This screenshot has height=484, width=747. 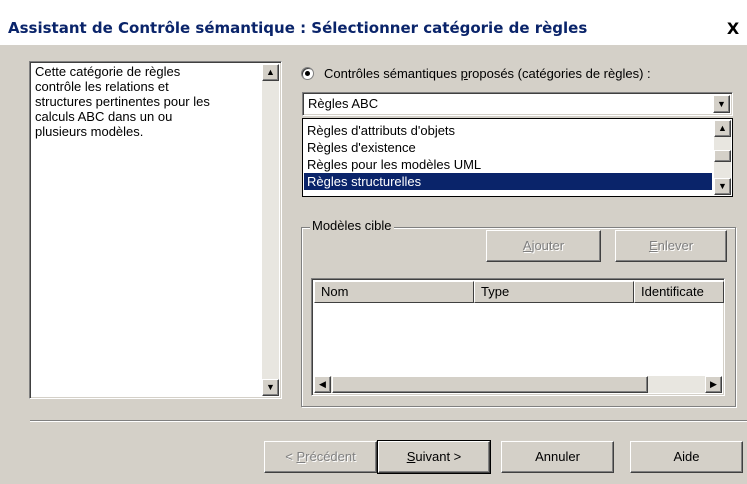 What do you see at coordinates (301, 456) in the screenshot?
I see `access-key: P` at bounding box center [301, 456].